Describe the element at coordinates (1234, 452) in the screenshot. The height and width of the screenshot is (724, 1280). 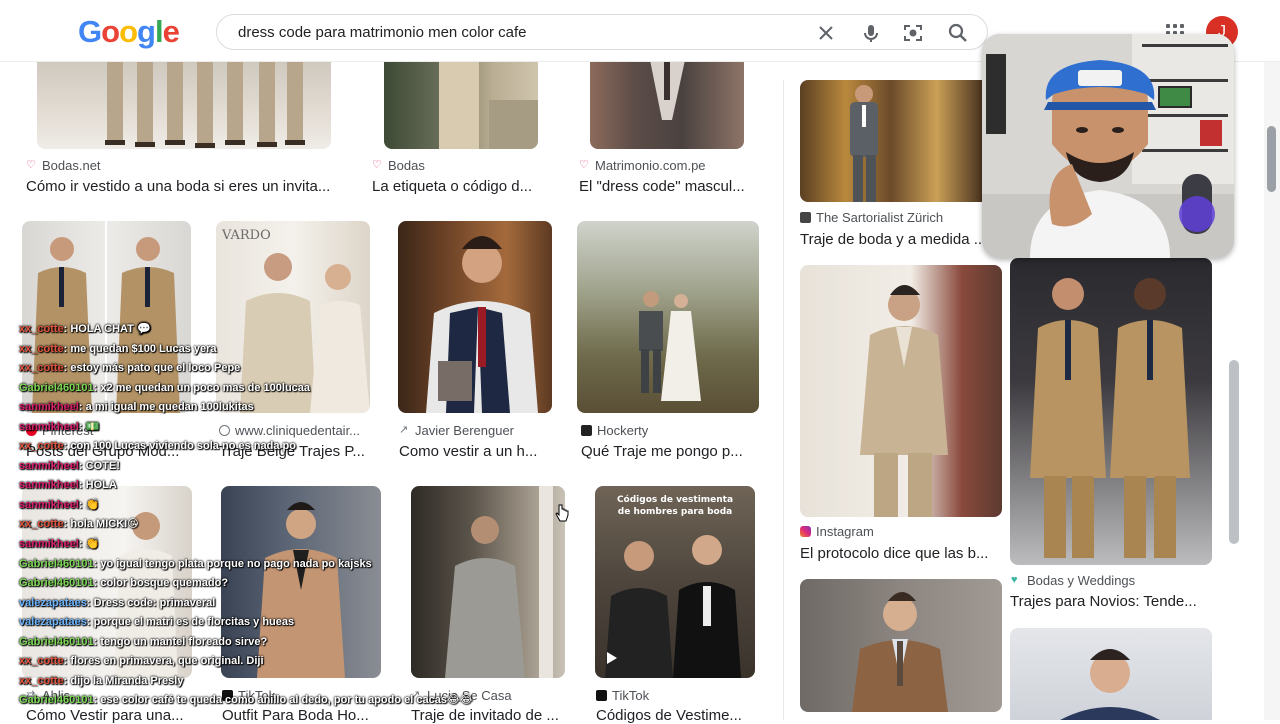
I see `results-scrollbar-thumb` at that location.